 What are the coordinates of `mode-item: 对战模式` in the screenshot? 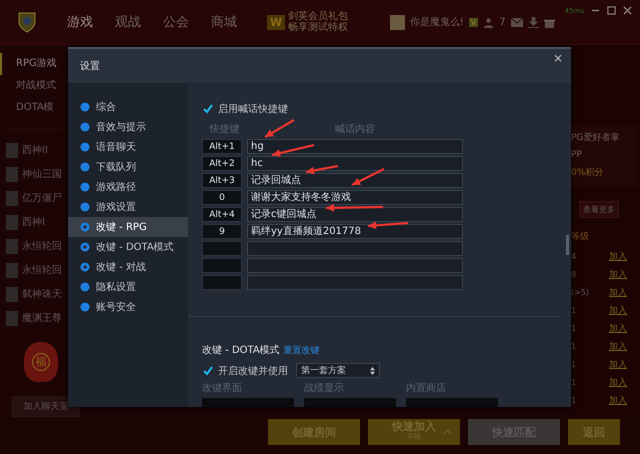 It's located at (34, 86).